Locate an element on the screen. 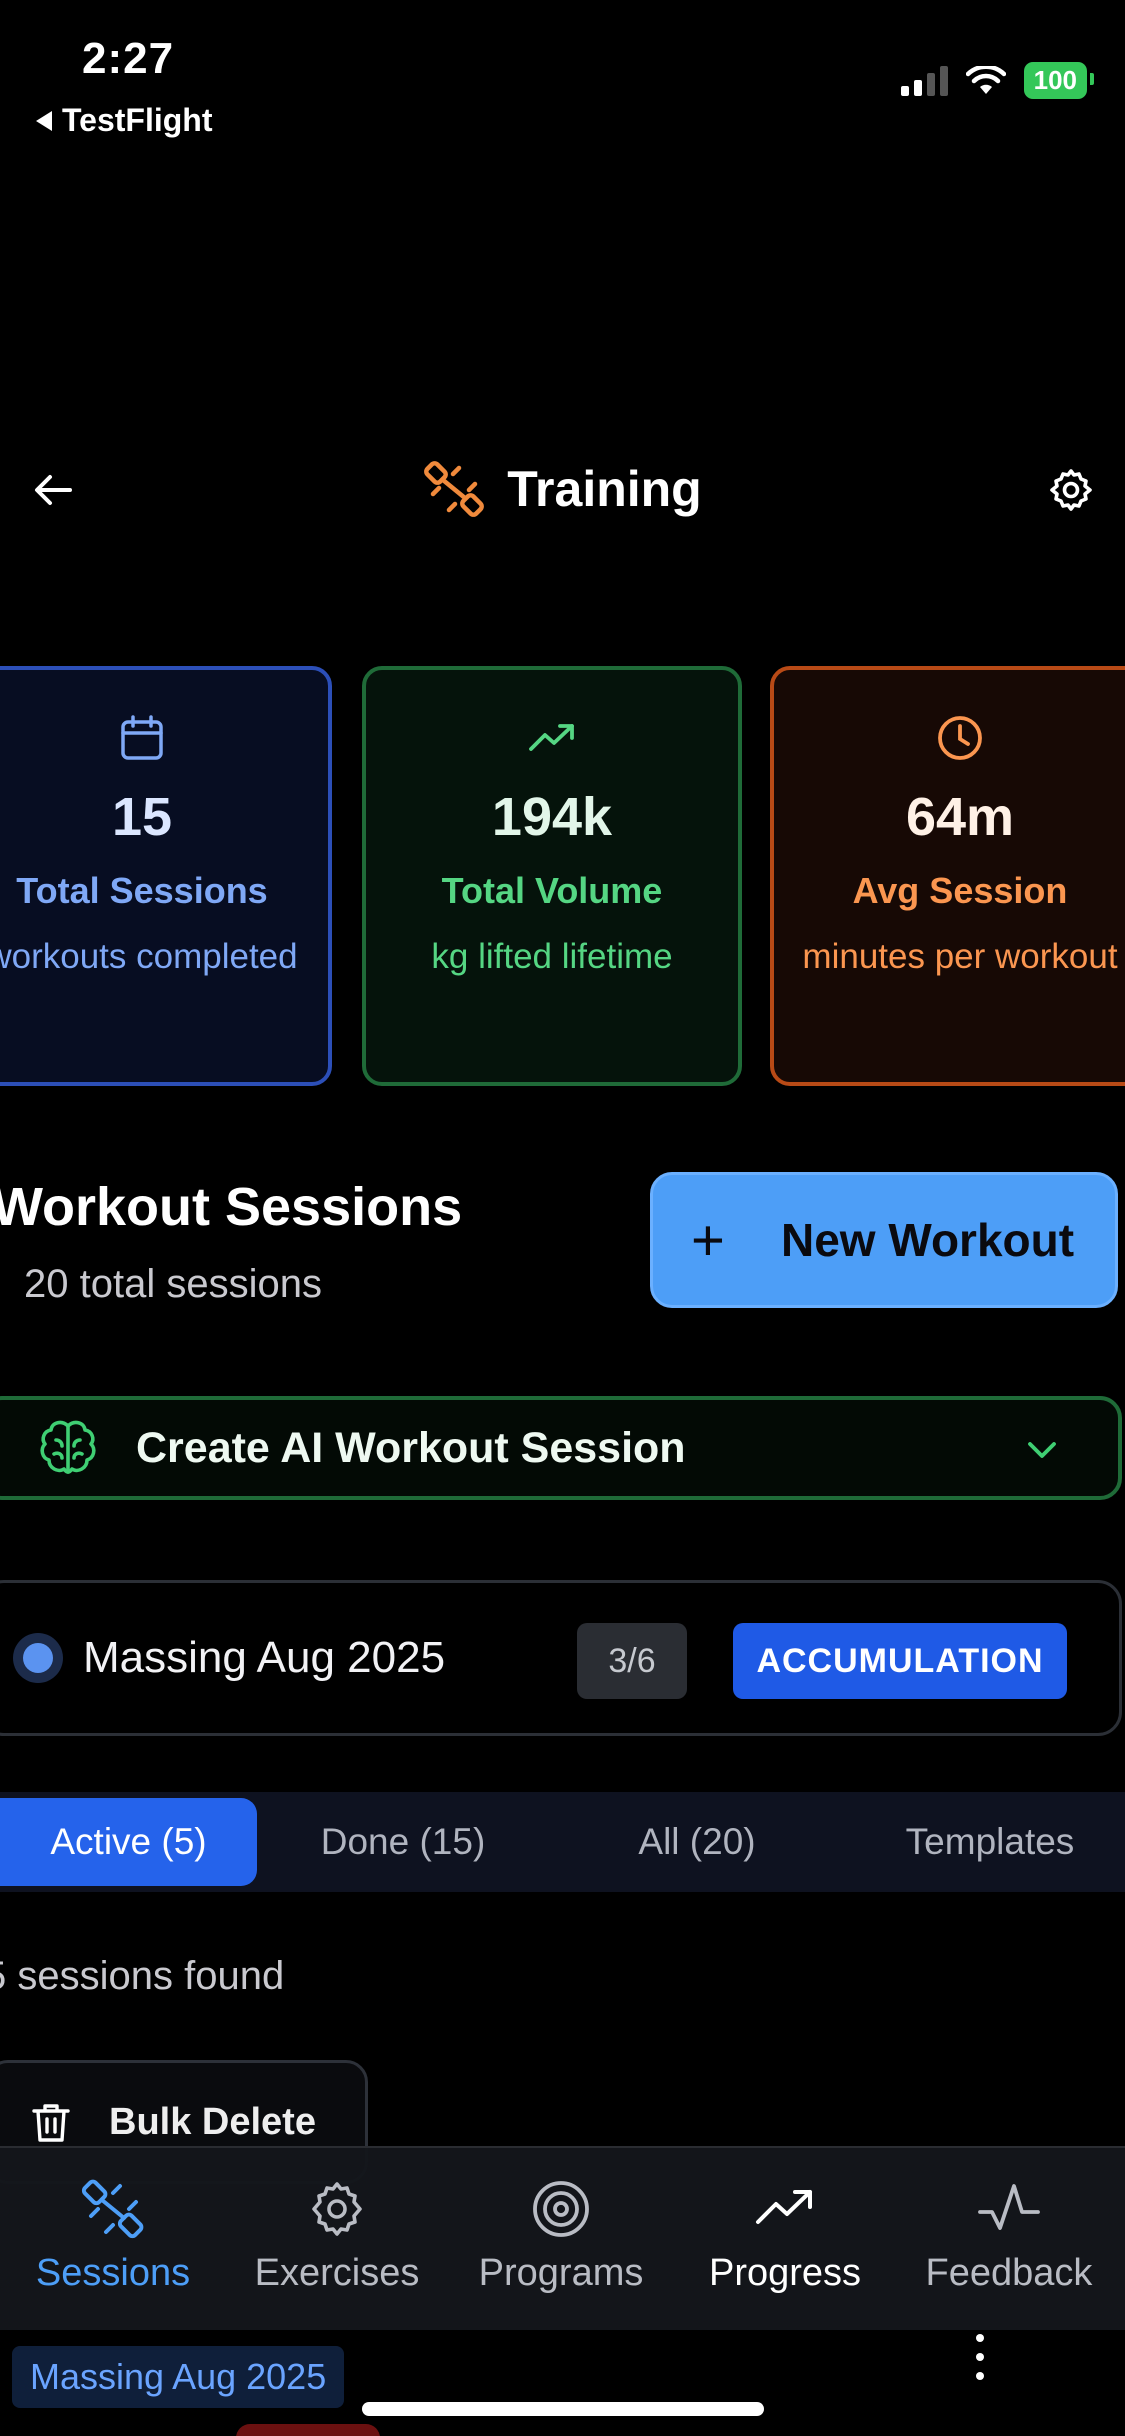 Image resolution: width=1125 pixels, height=2436 pixels. nav-label: Feedback is located at coordinates (1009, 2273).